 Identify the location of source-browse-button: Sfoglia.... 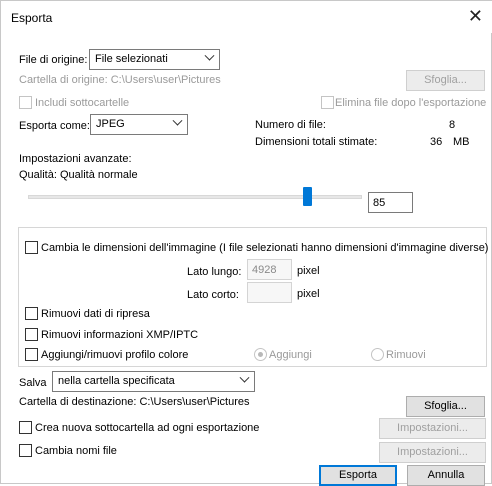
(445, 80).